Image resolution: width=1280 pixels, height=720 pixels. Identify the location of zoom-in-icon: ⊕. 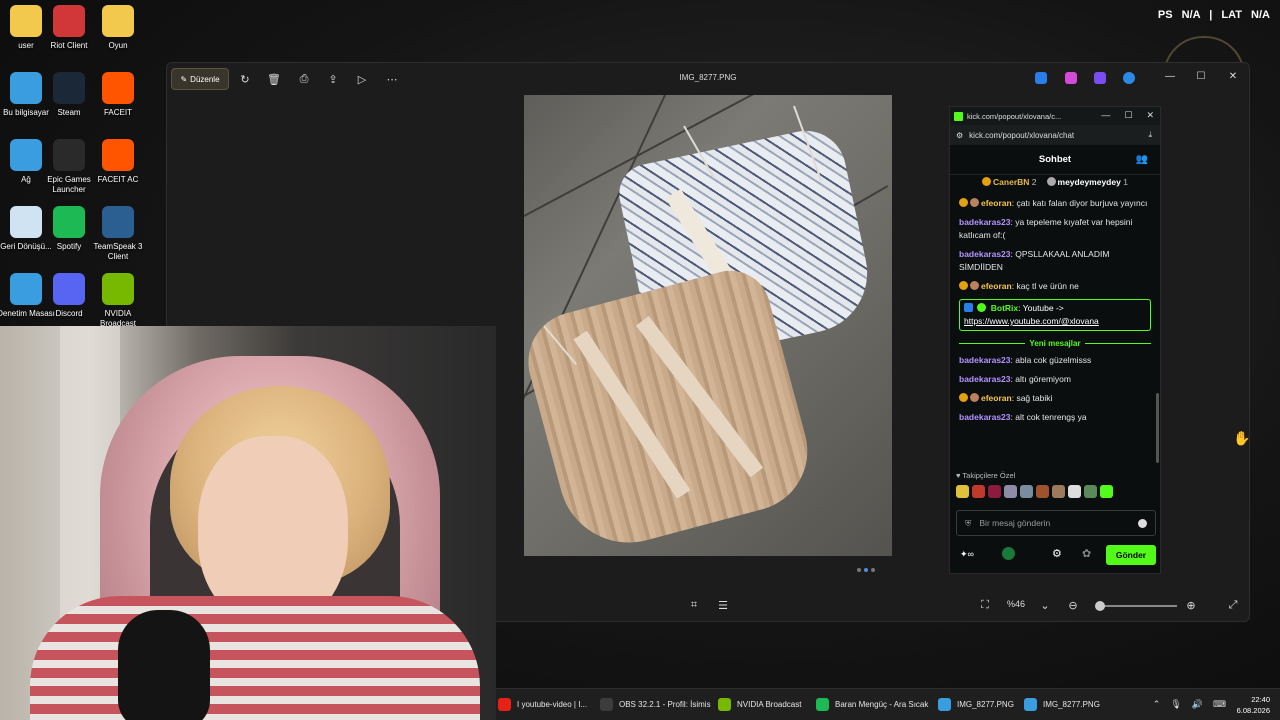
(1191, 605).